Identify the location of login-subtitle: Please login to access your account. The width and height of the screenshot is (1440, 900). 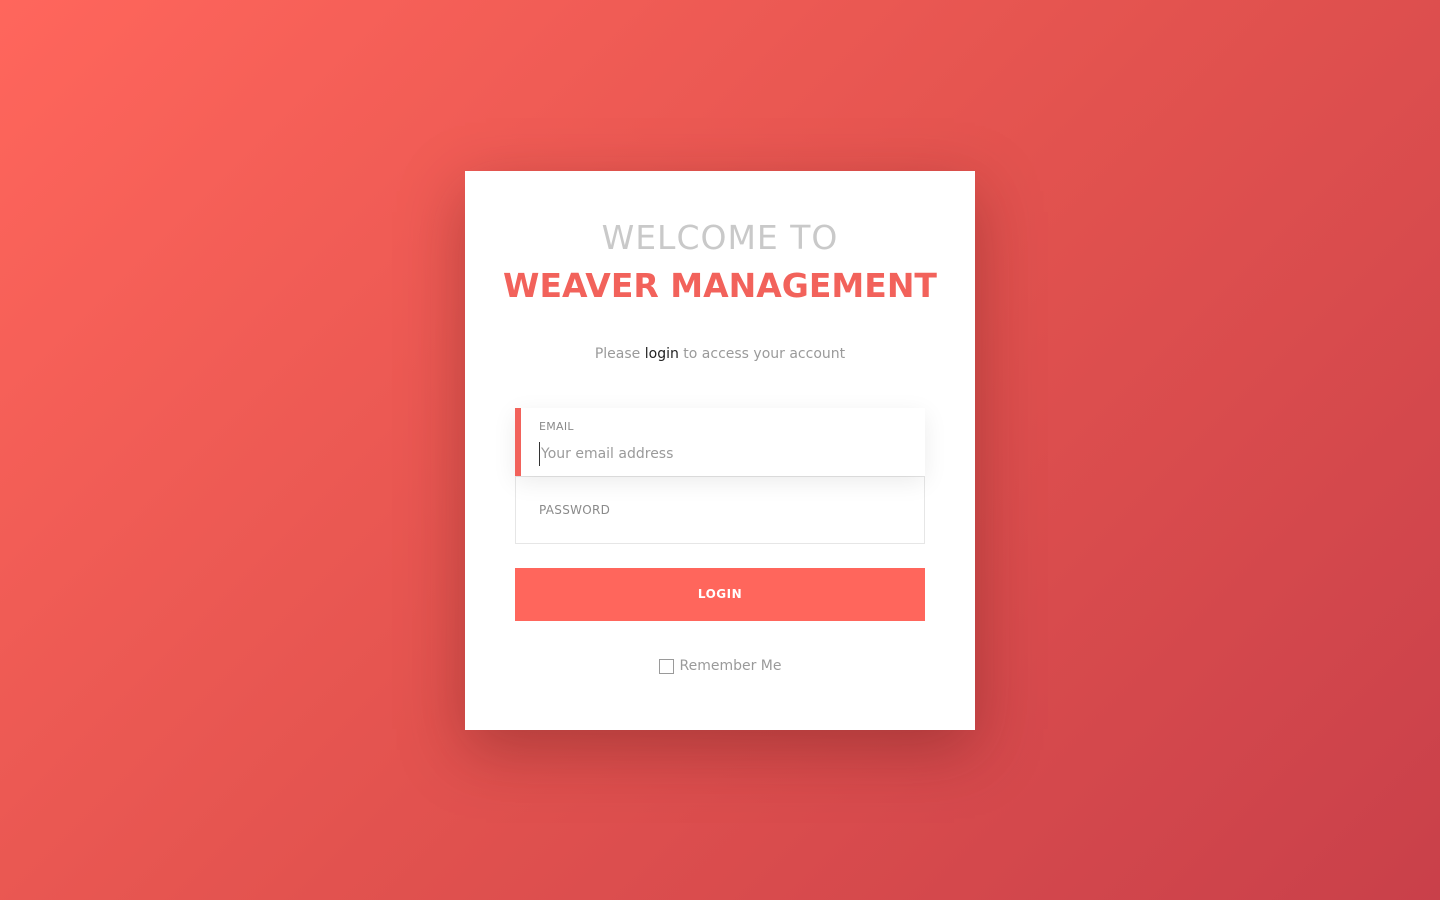
(720, 354).